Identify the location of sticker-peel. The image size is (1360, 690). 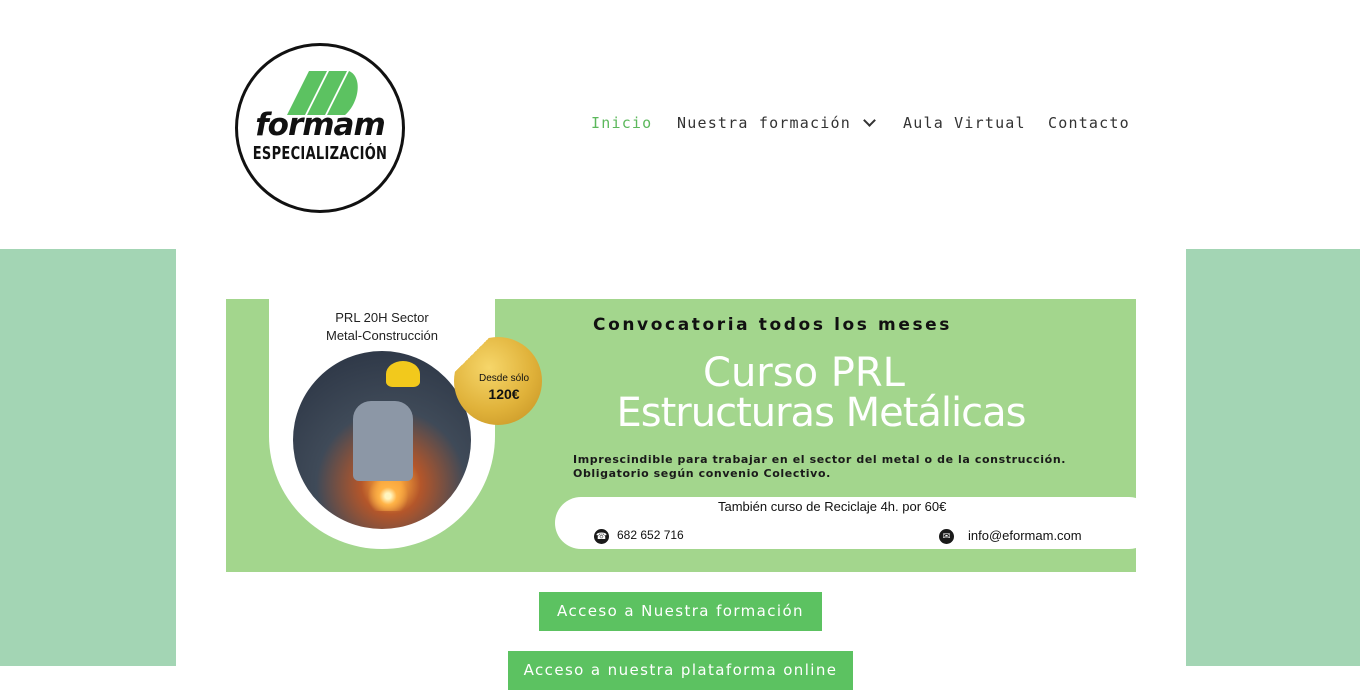
(472, 355).